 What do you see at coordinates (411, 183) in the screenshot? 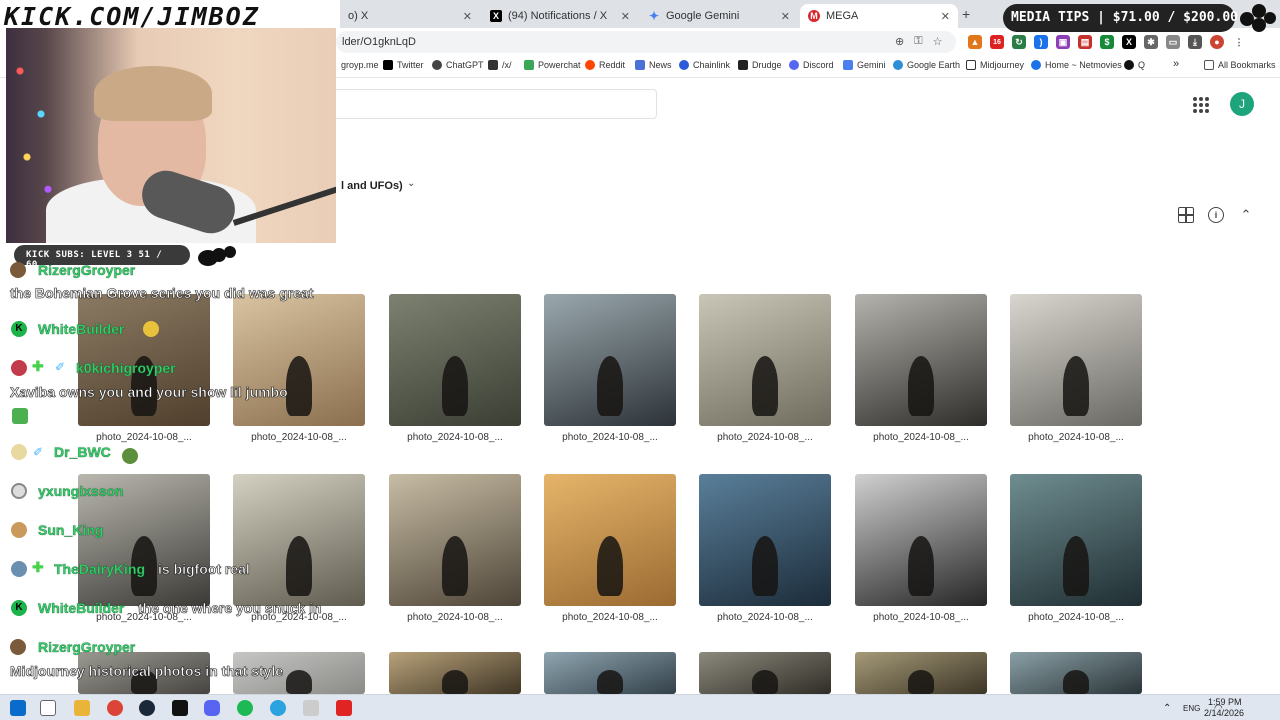
I see `chevron-down-icon: ⌄` at bounding box center [411, 183].